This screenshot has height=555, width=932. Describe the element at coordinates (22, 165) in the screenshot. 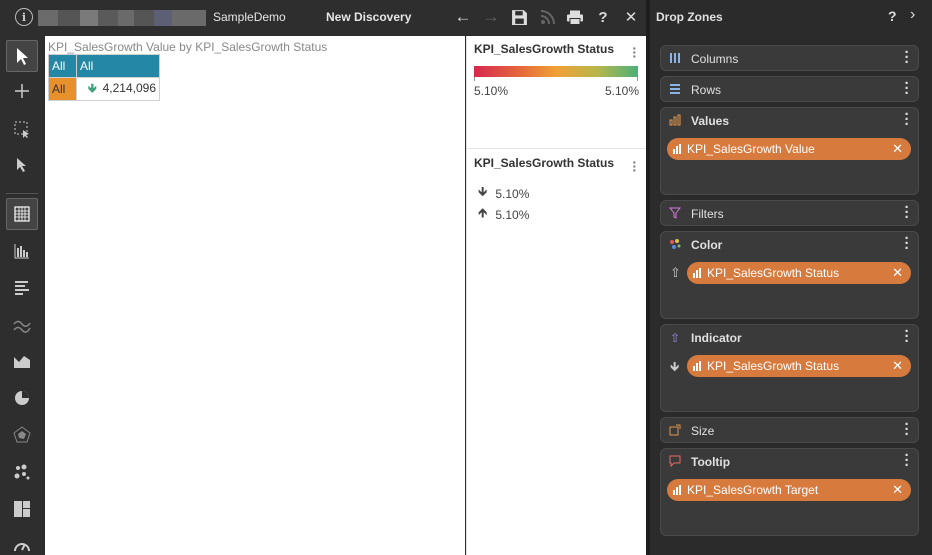

I see `drill-pointer-icon` at that location.